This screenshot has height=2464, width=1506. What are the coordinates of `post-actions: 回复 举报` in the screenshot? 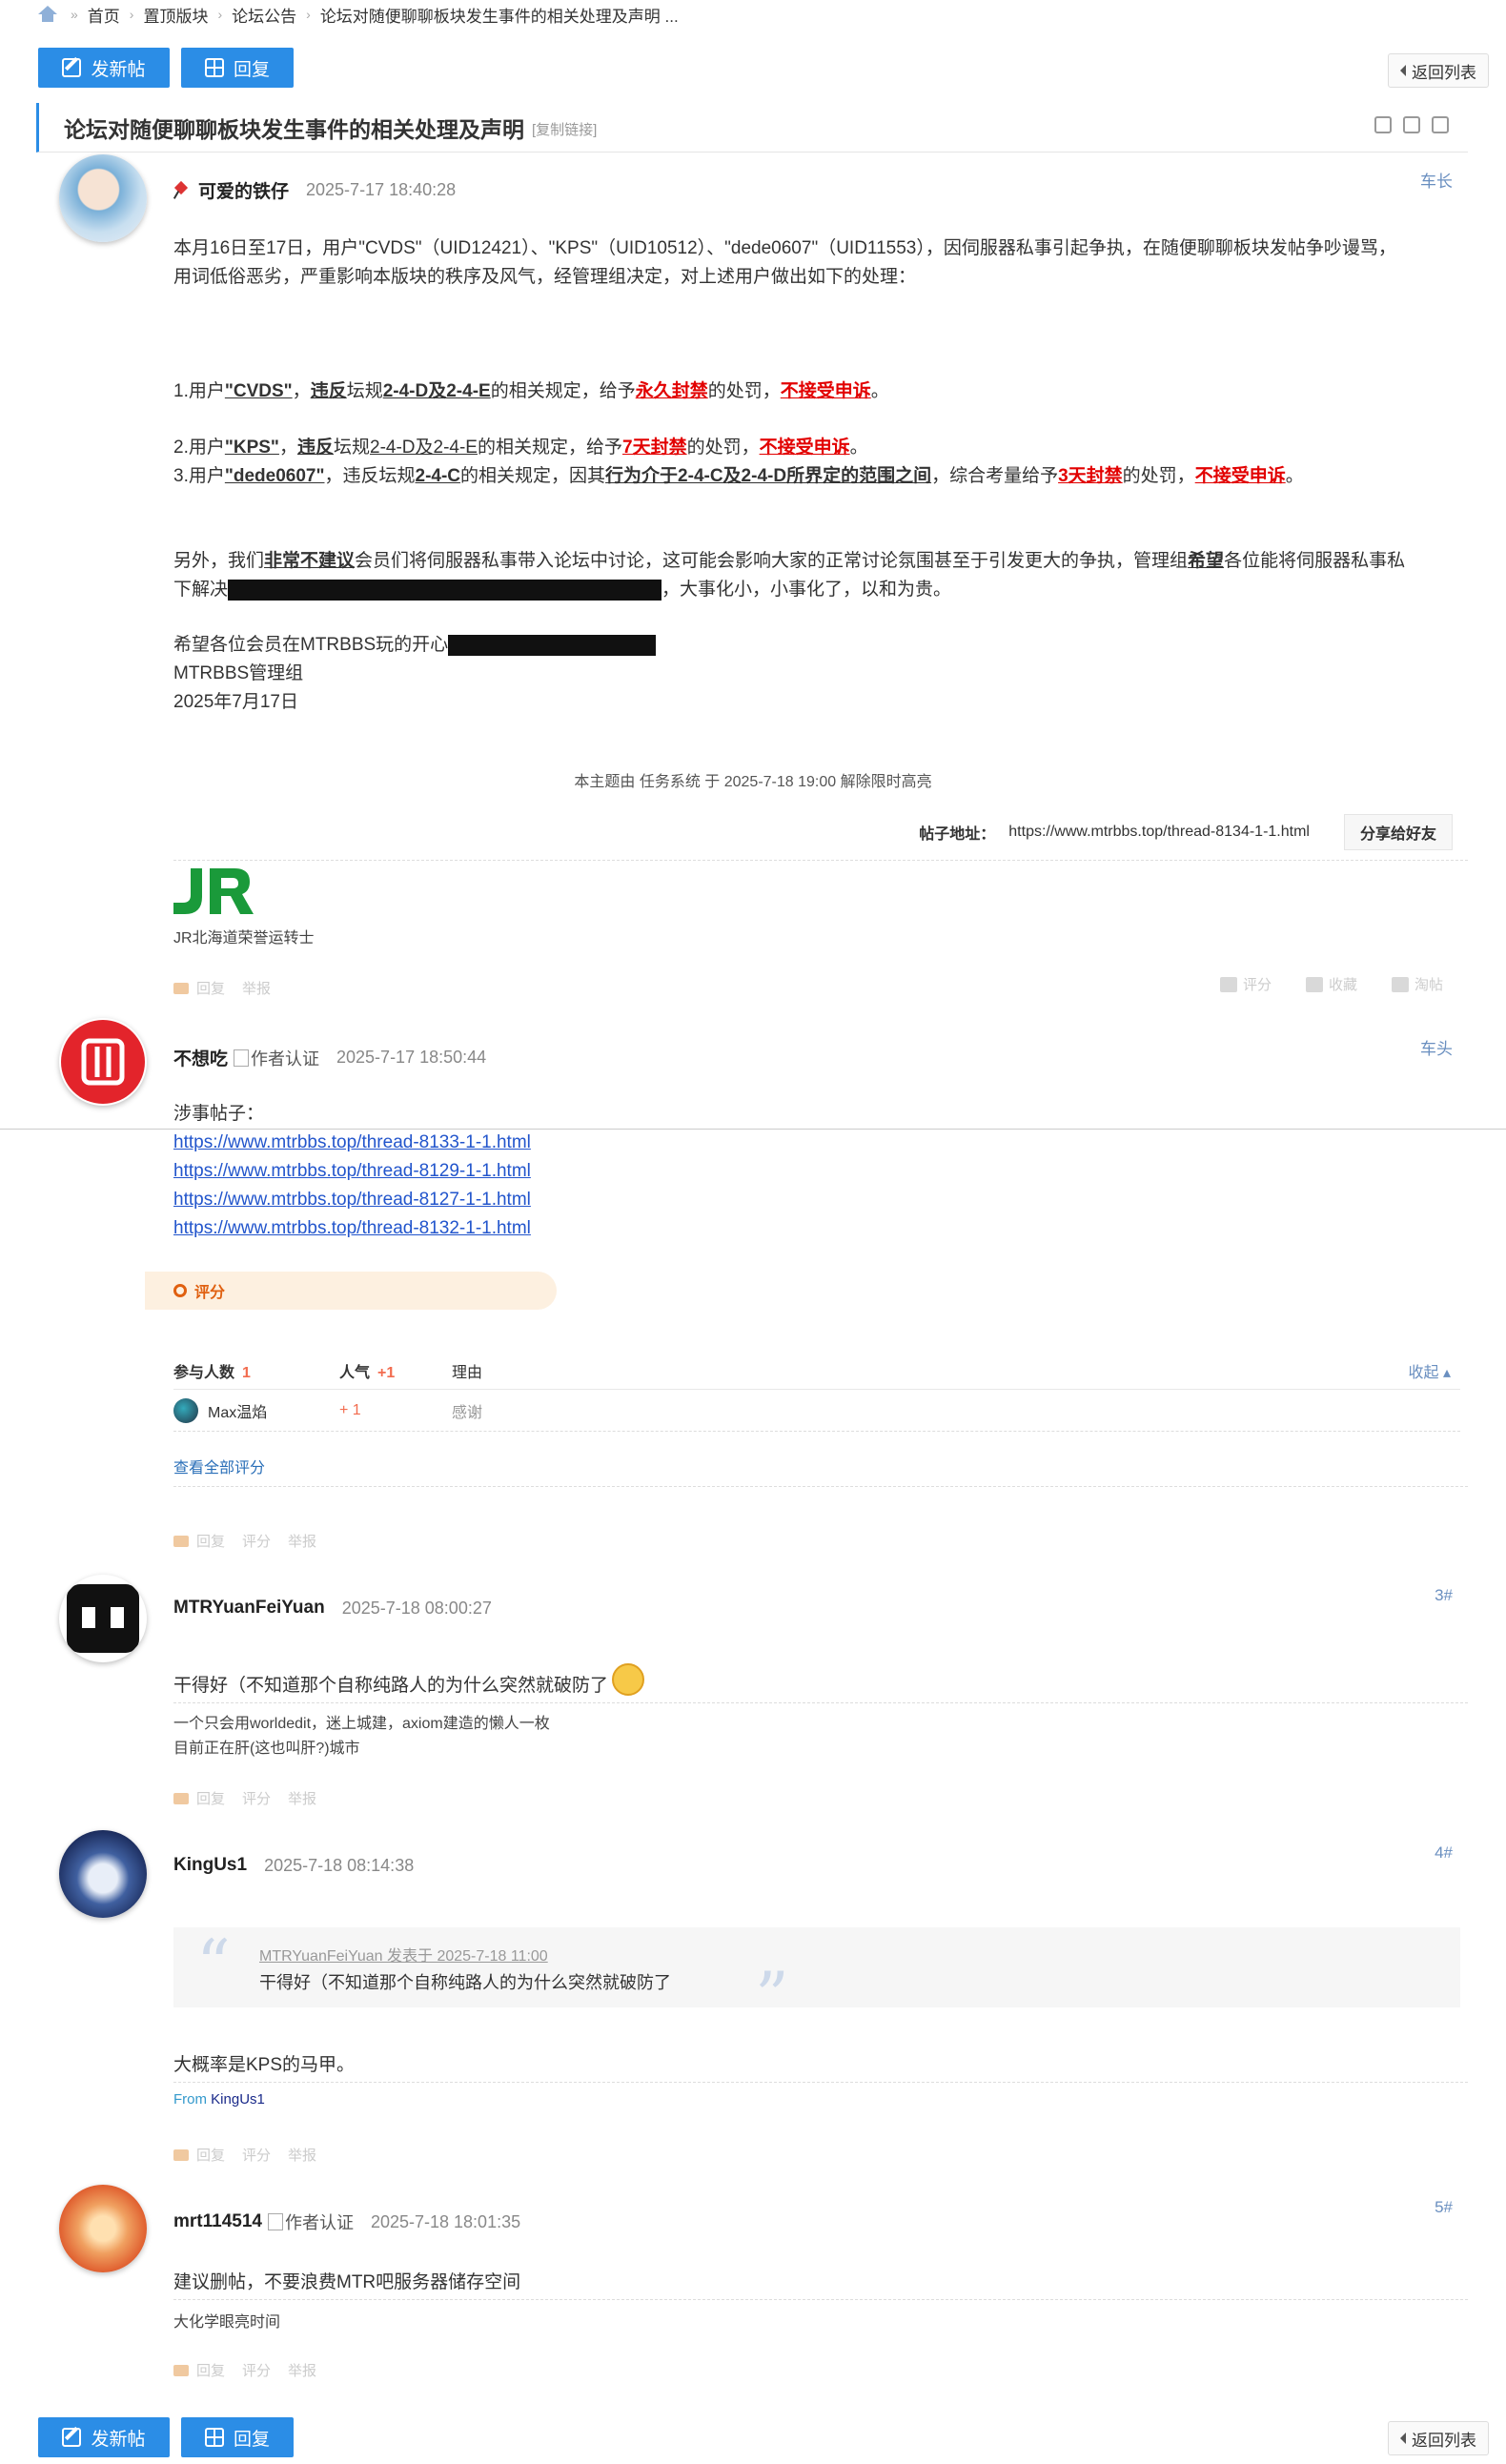 It's located at (230, 988).